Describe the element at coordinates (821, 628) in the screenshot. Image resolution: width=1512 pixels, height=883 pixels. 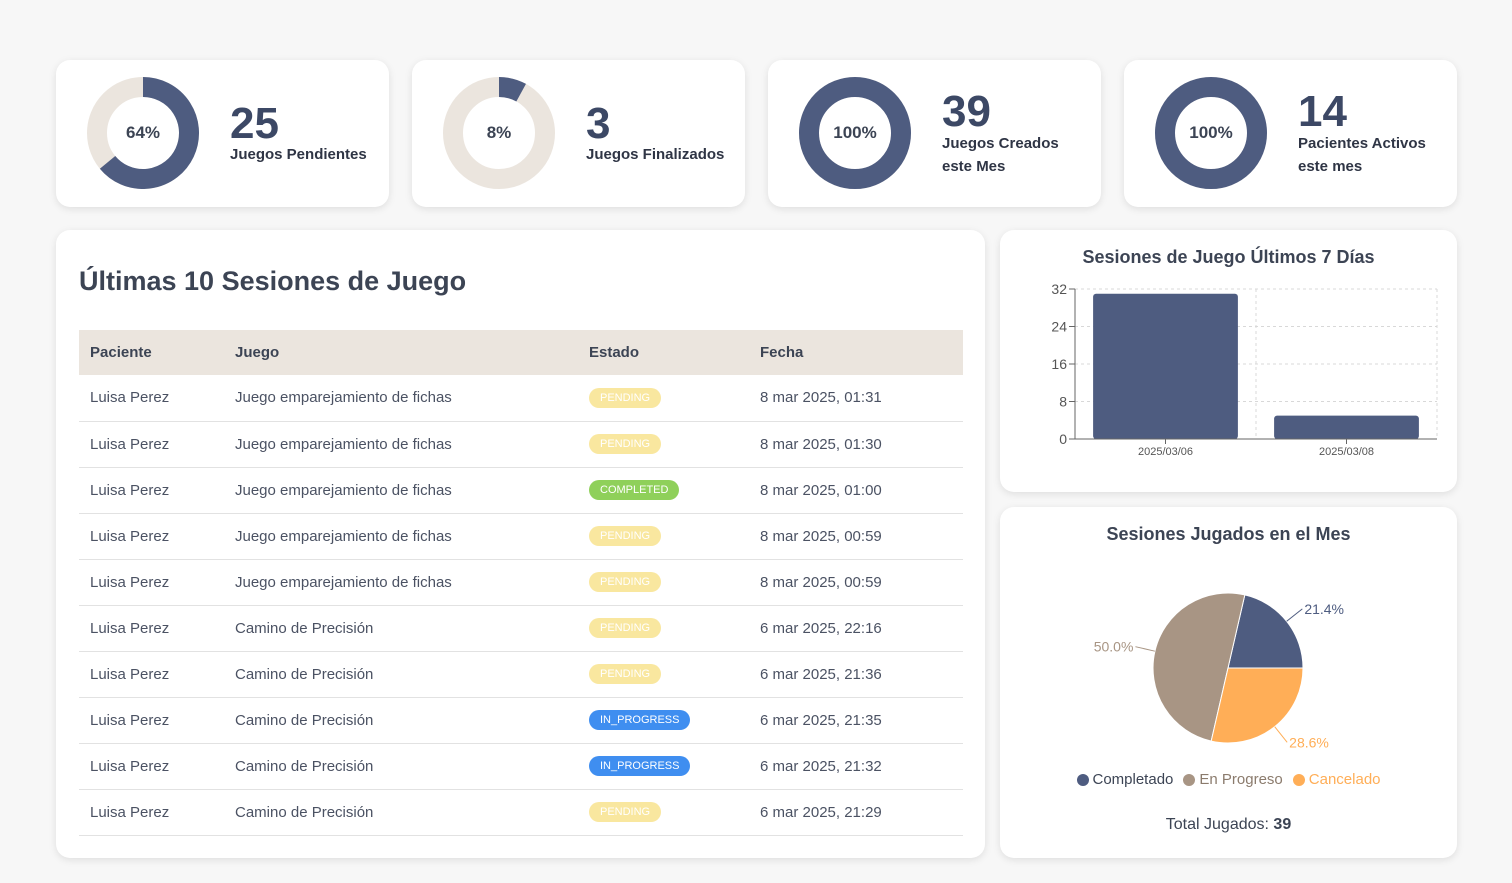
I see `cell-date: 6 mar 2025, 22:16` at that location.